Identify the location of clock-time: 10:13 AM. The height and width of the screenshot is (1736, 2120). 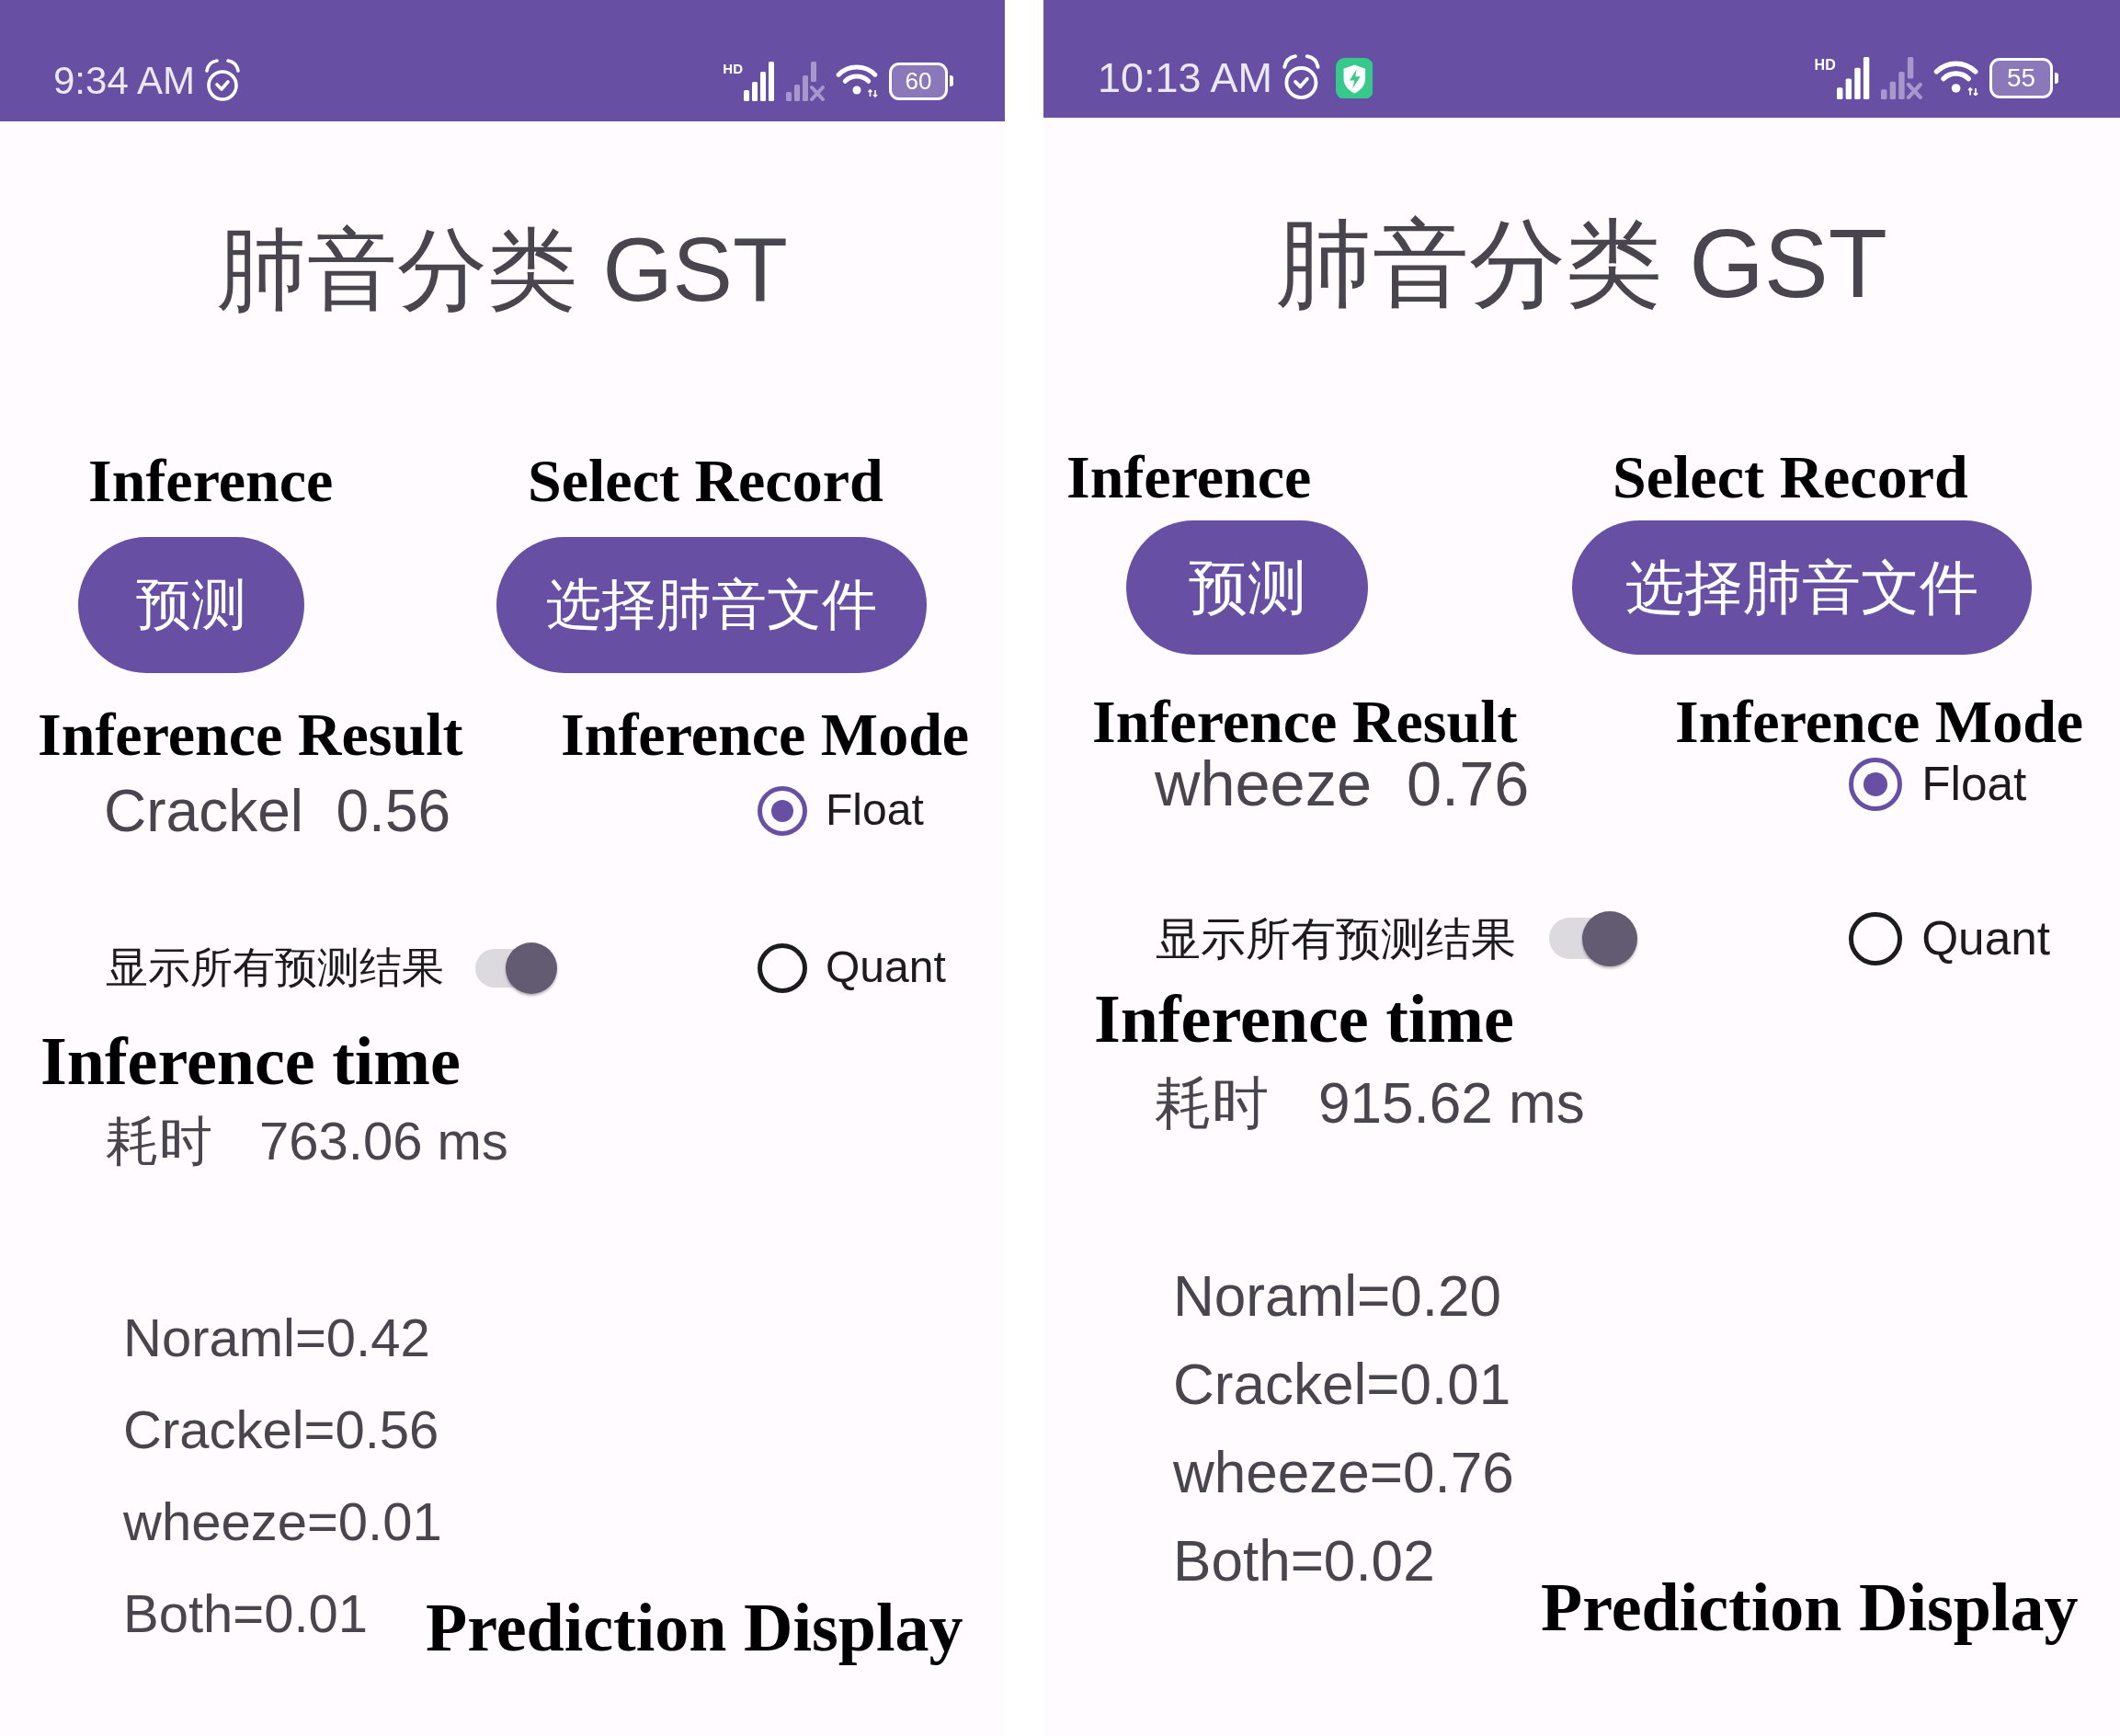
(1185, 78).